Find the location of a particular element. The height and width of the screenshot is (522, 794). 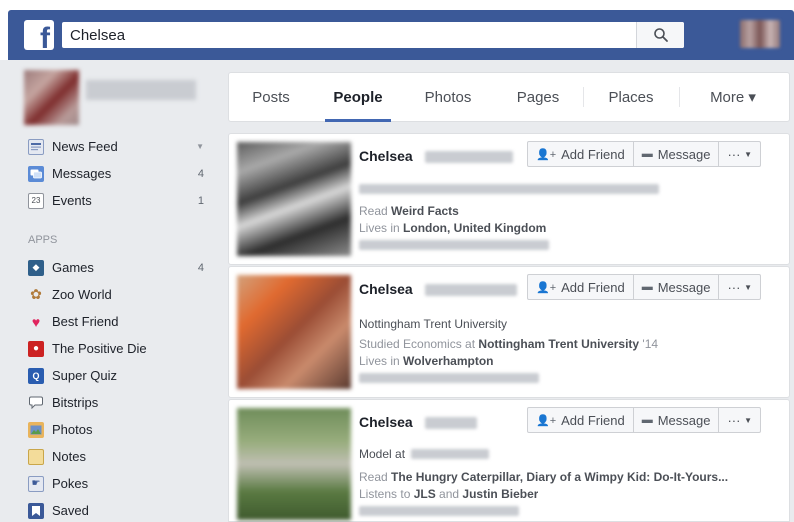

result-school-line: Nottingham Trent University is located at coordinates (433, 324).